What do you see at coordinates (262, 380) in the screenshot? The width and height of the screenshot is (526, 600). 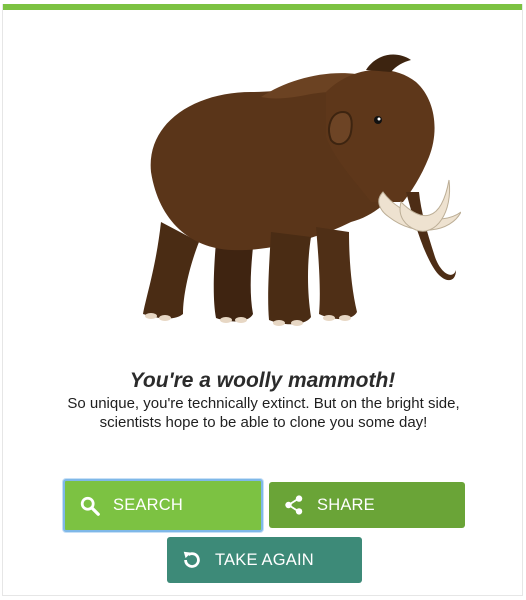 I see `result-title: You're a woolly mammoth!` at bounding box center [262, 380].